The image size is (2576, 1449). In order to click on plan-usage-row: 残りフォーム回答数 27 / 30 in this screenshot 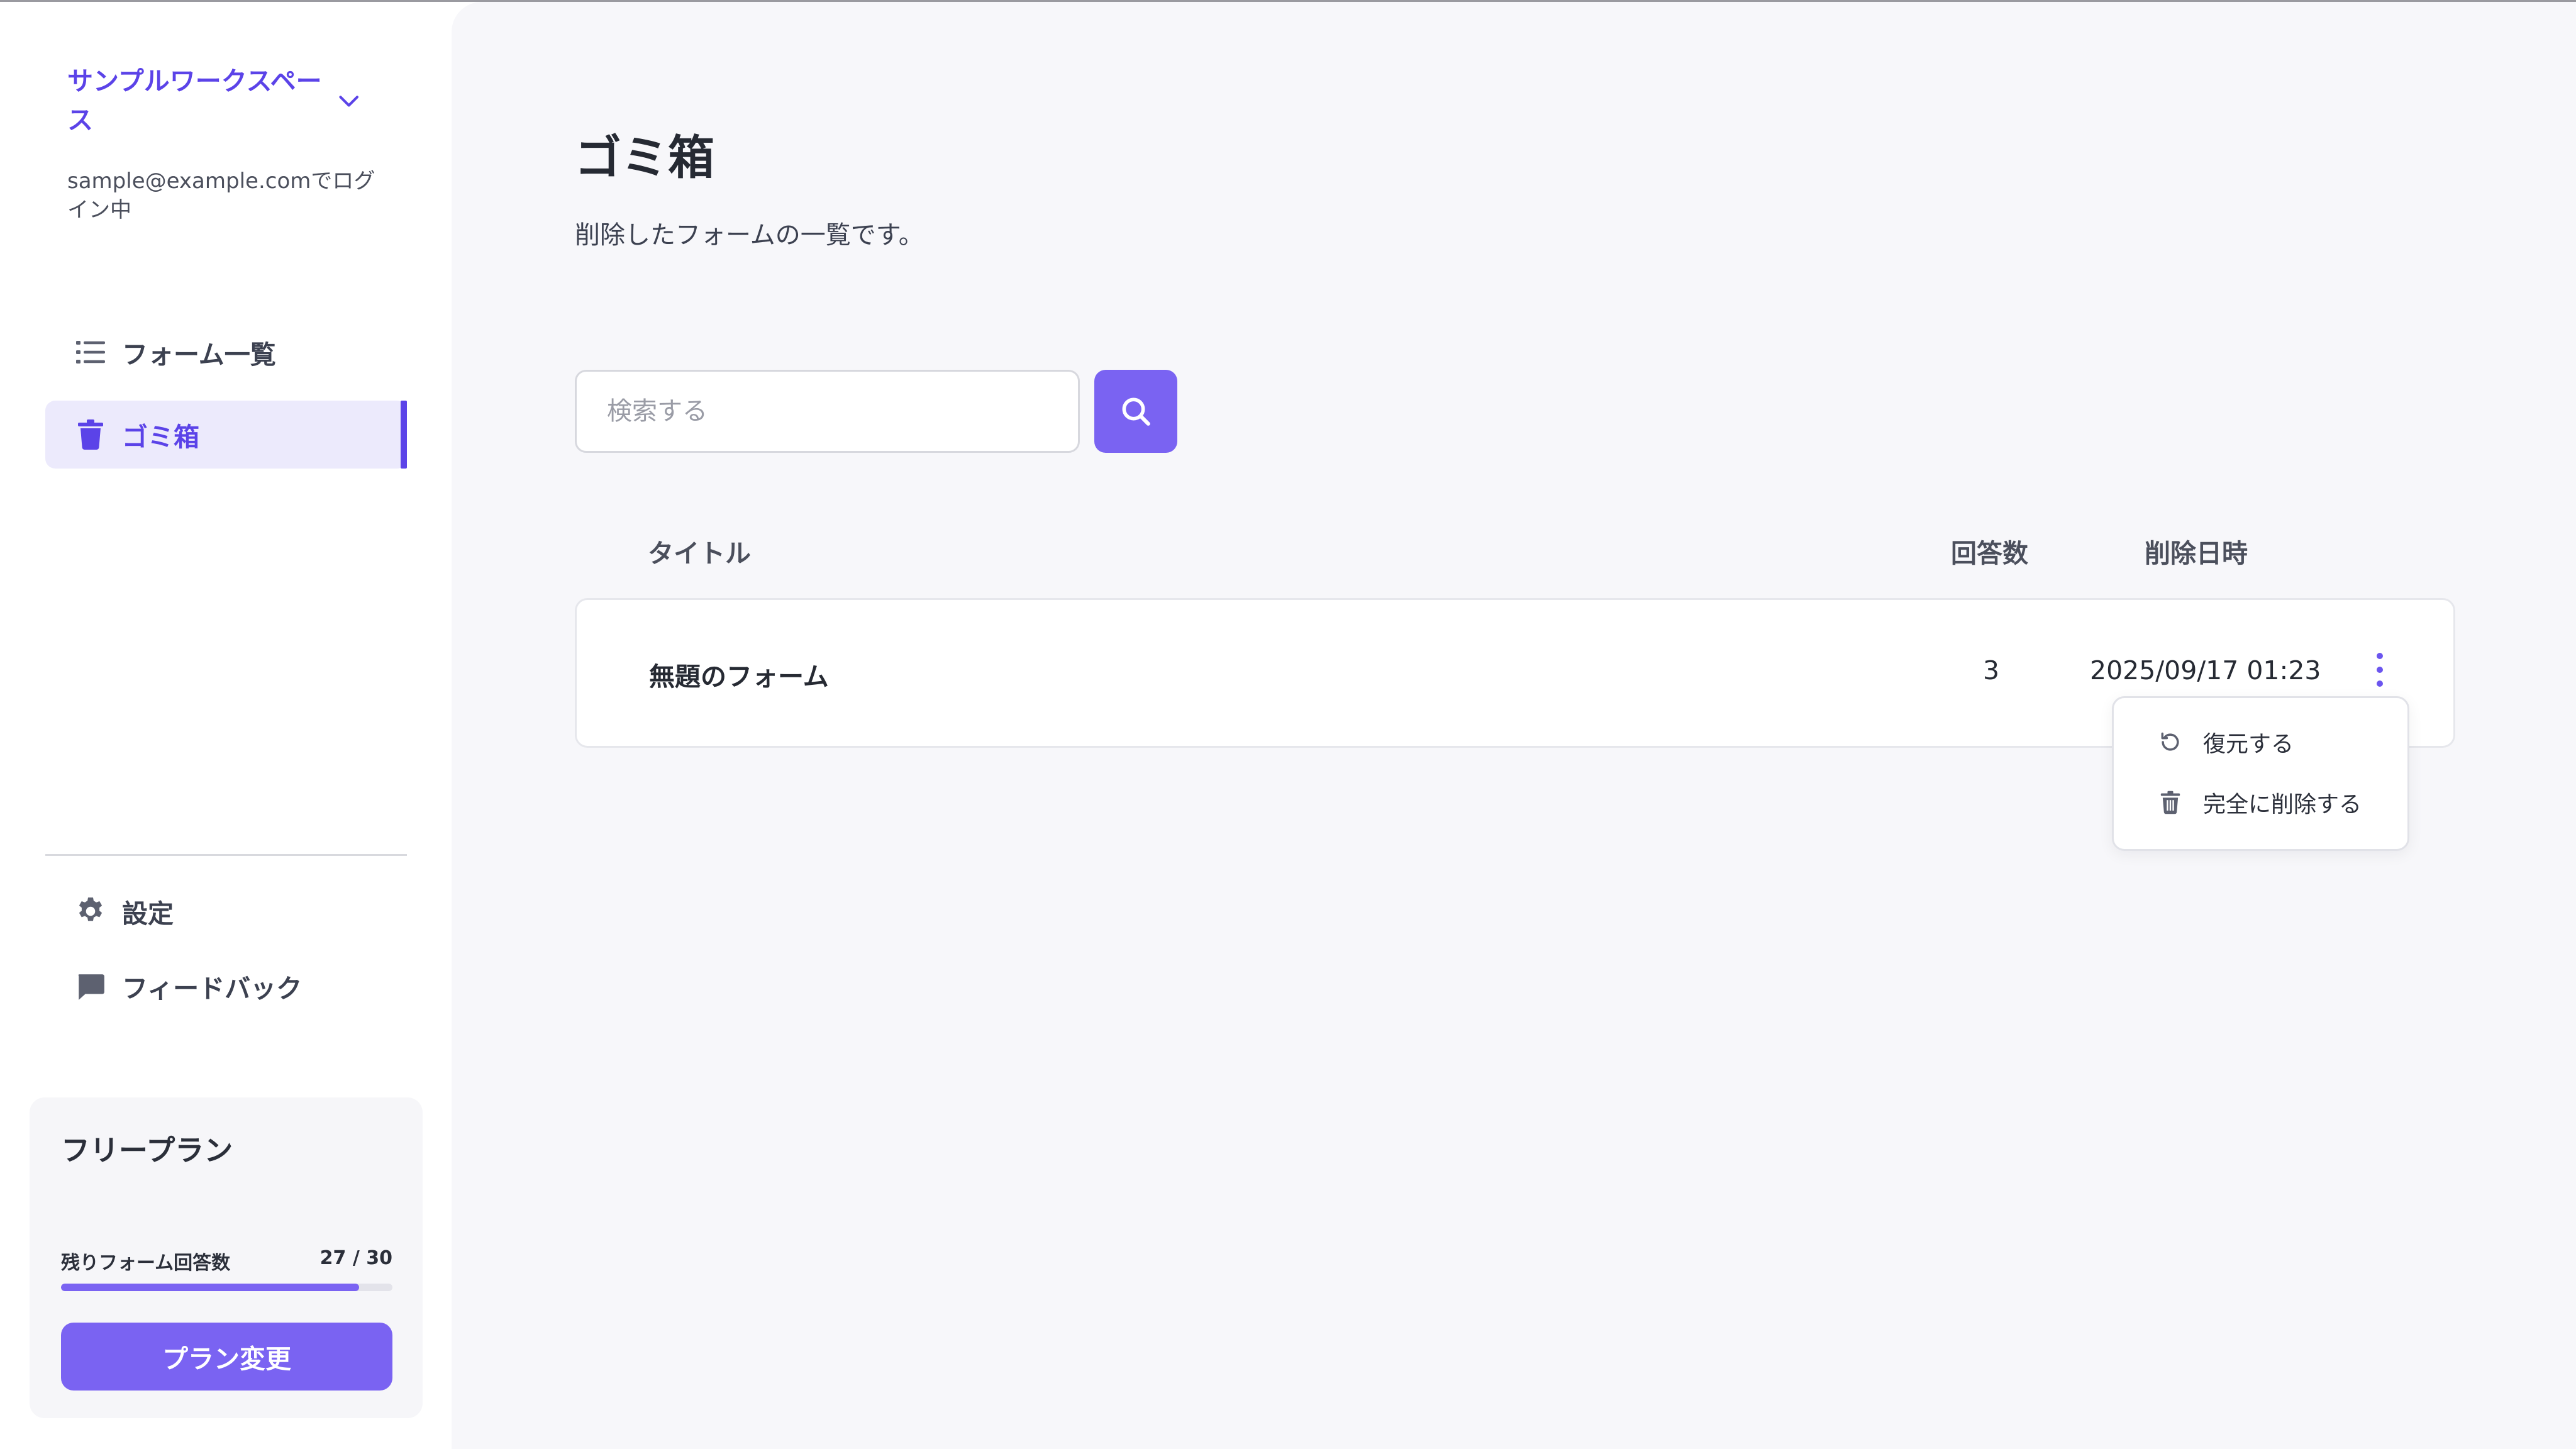, I will do `click(226, 1261)`.